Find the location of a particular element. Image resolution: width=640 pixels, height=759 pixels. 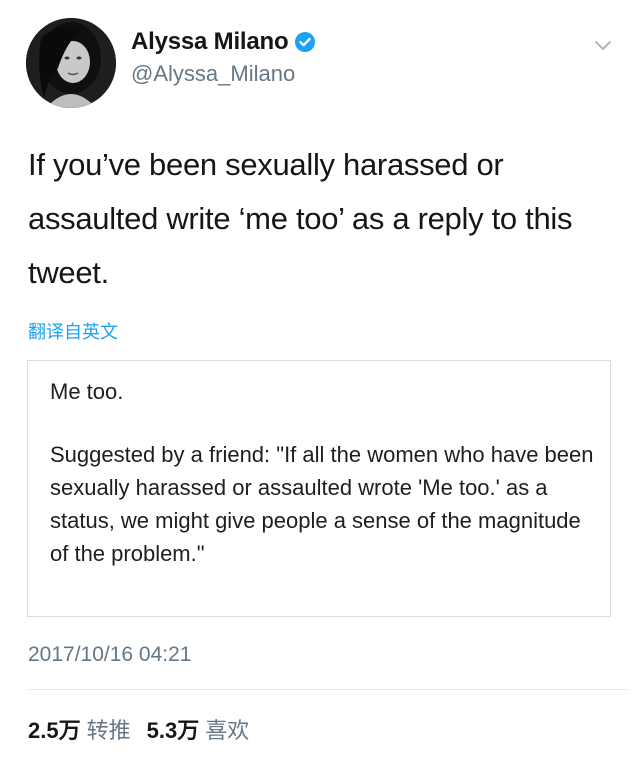

like-count: 5.3万 is located at coordinates (173, 729).